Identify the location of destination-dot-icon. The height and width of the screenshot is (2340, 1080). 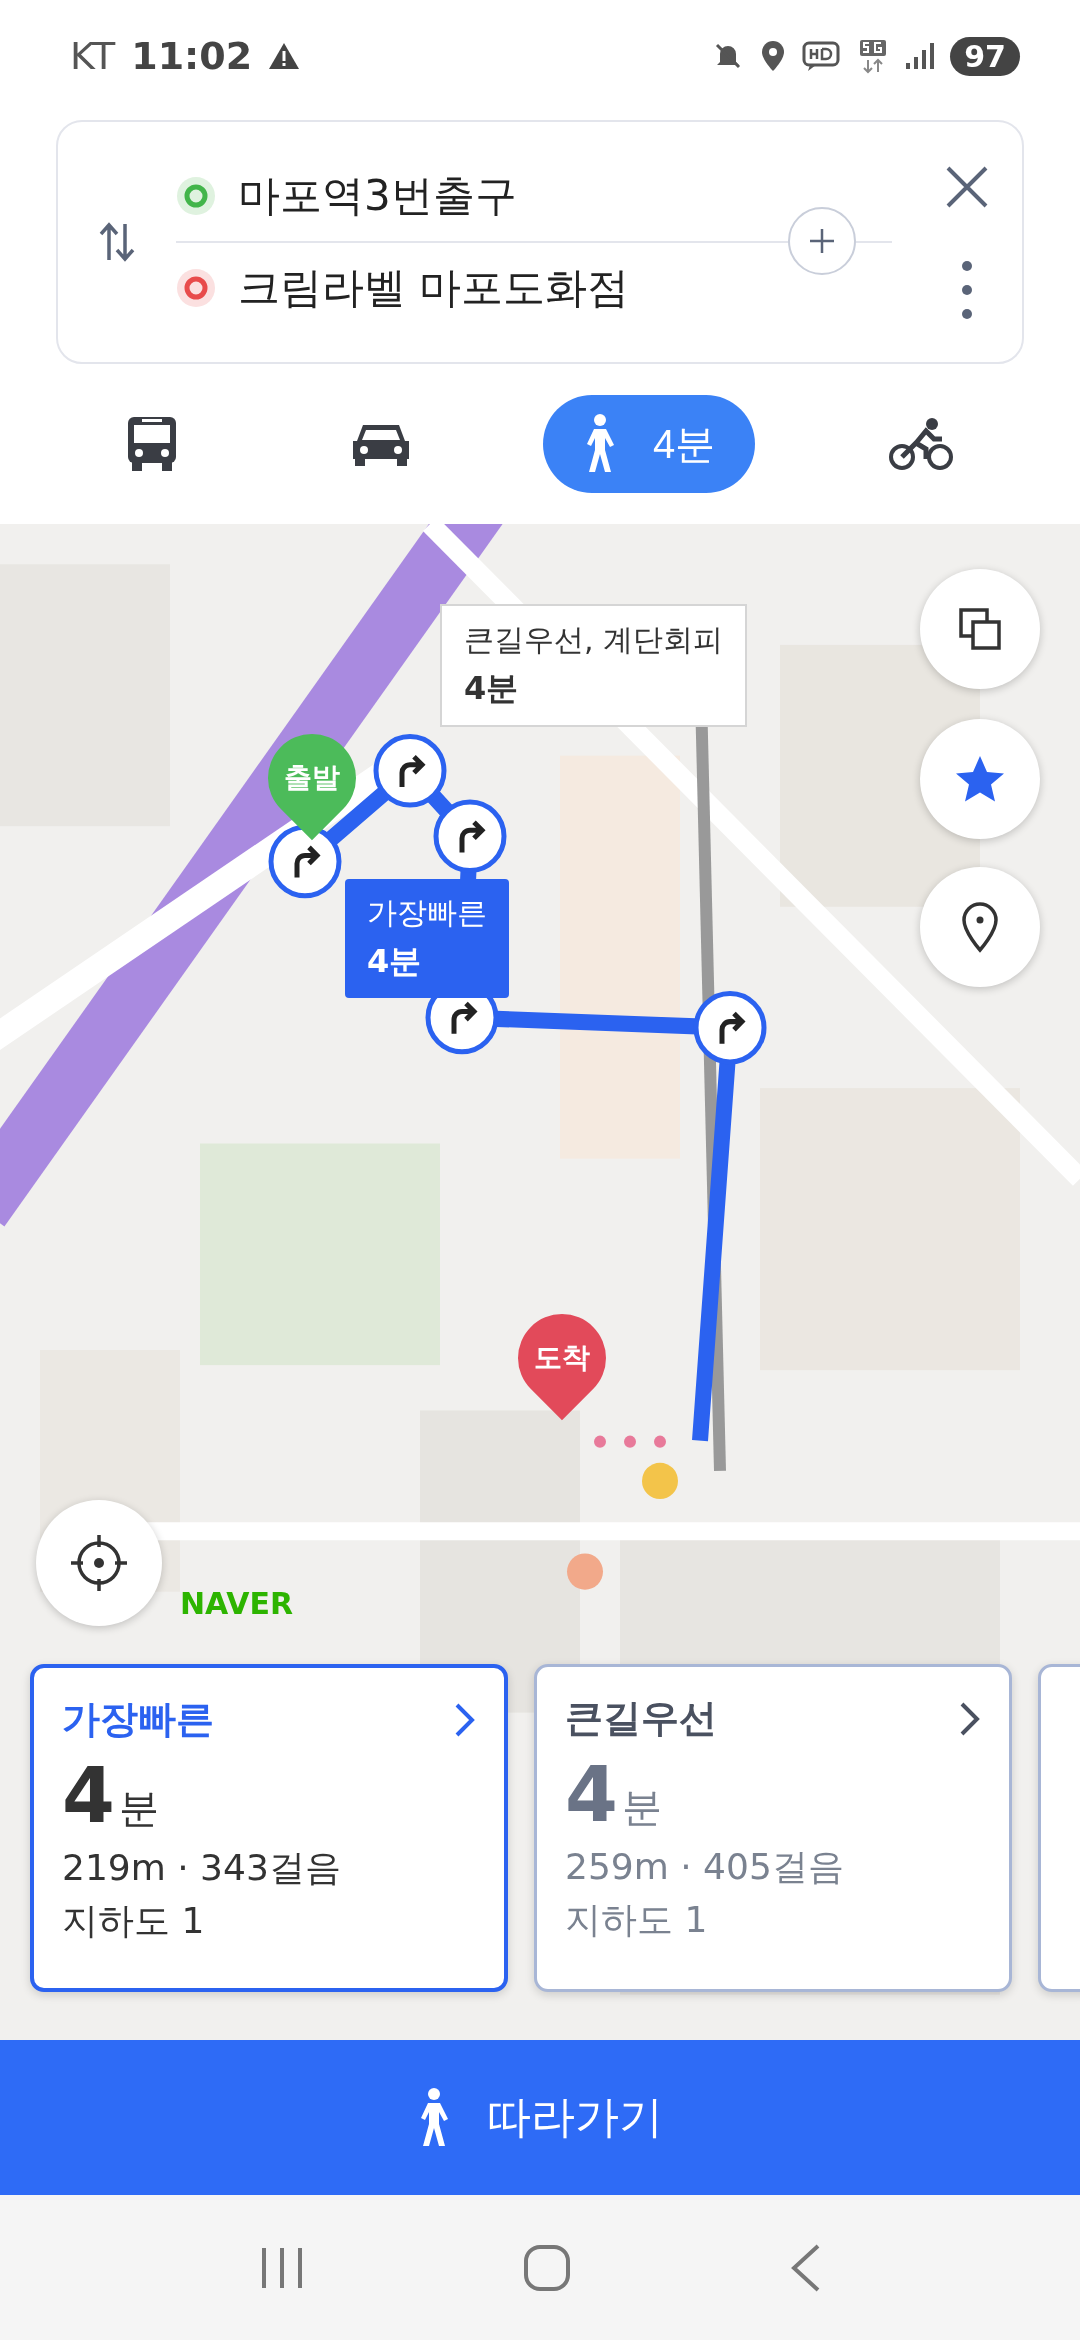
(196, 288).